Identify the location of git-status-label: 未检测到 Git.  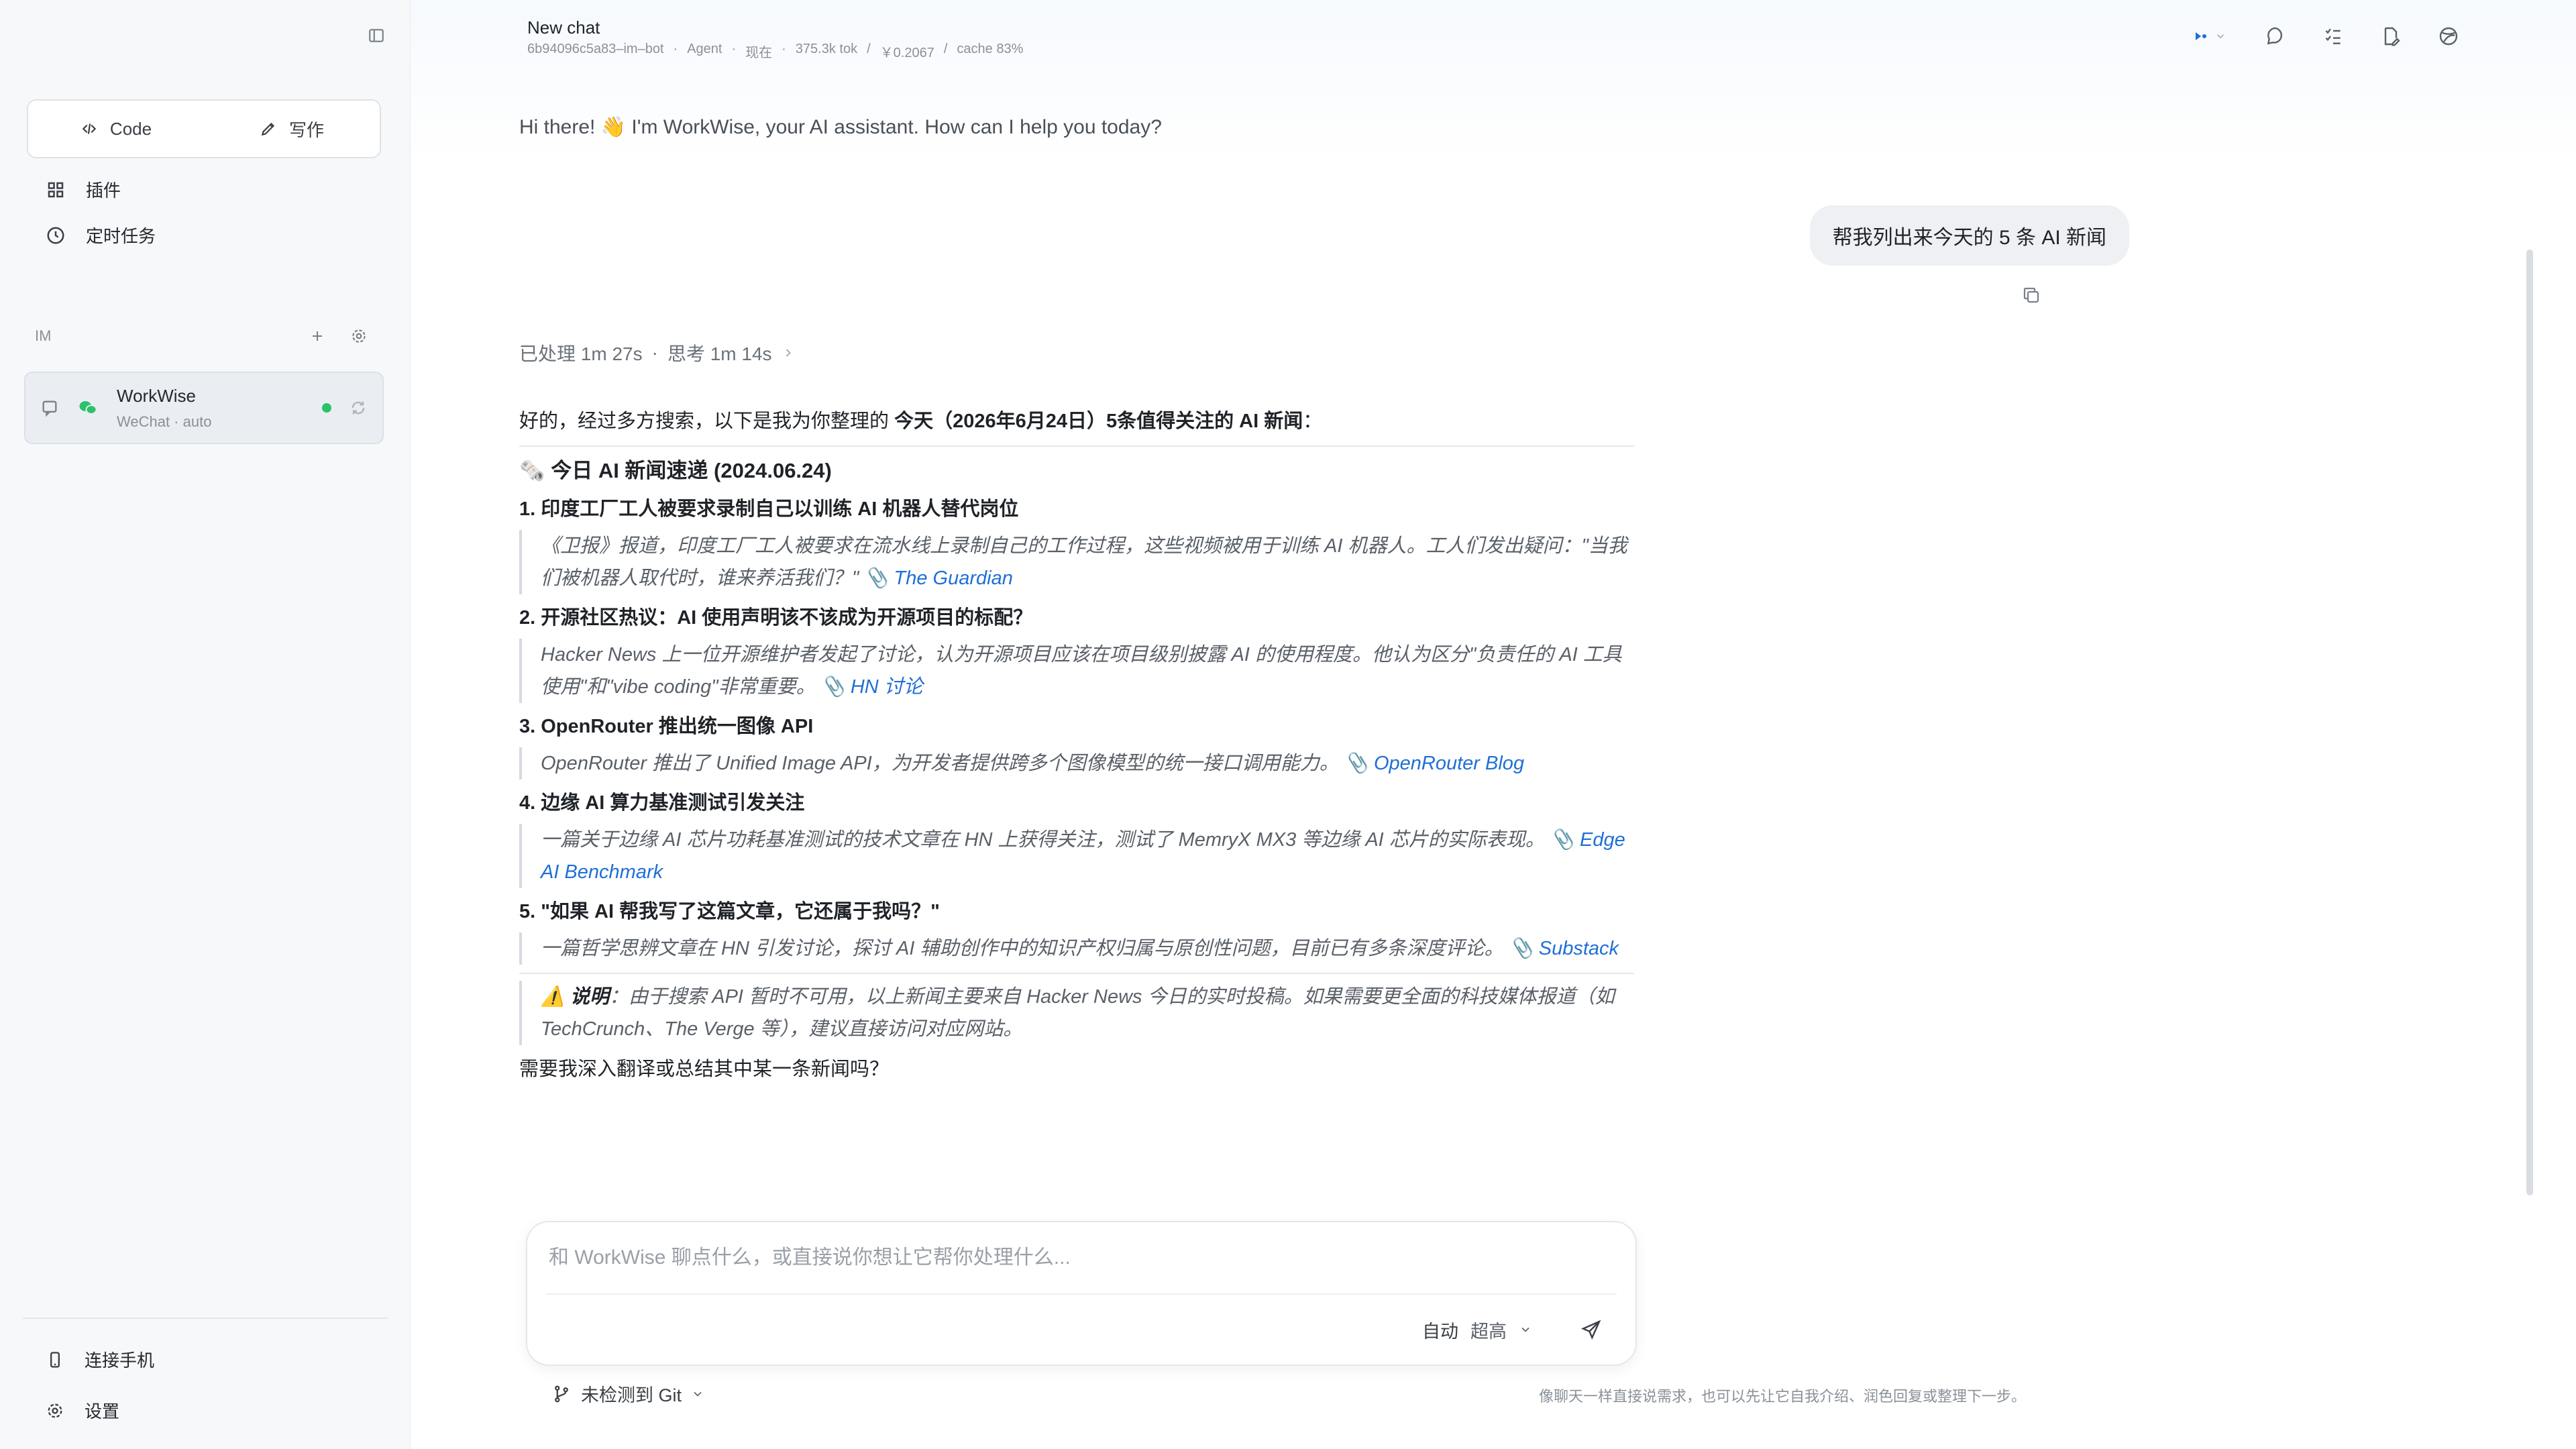
(631, 1395).